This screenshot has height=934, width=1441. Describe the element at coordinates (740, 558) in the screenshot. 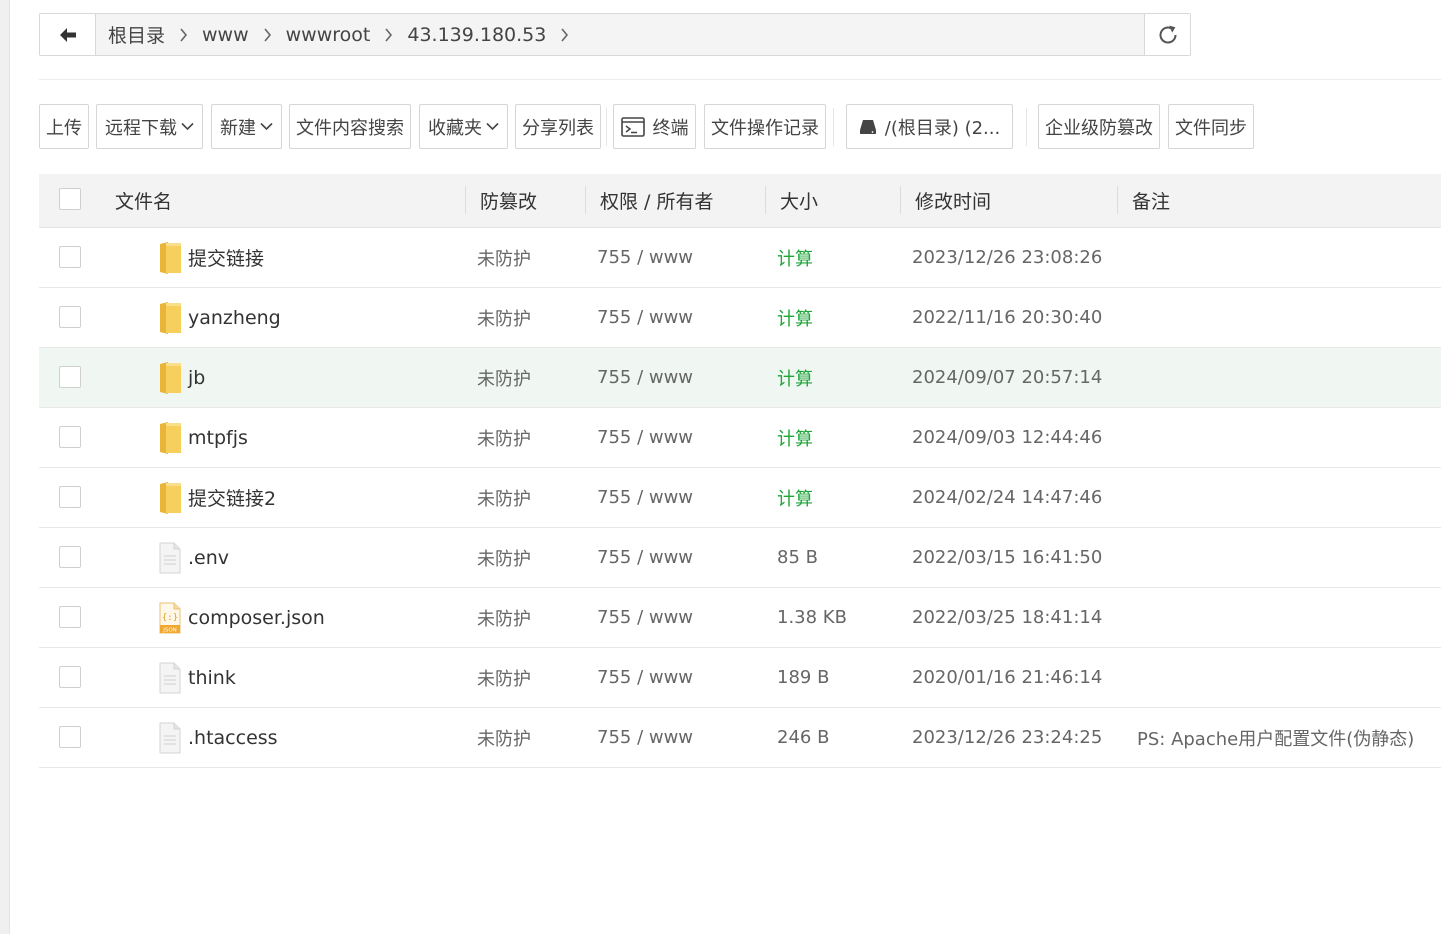

I see `table-row: .env 未防护 755 / www 85 B 2022/03/15 16:41:50` at that location.